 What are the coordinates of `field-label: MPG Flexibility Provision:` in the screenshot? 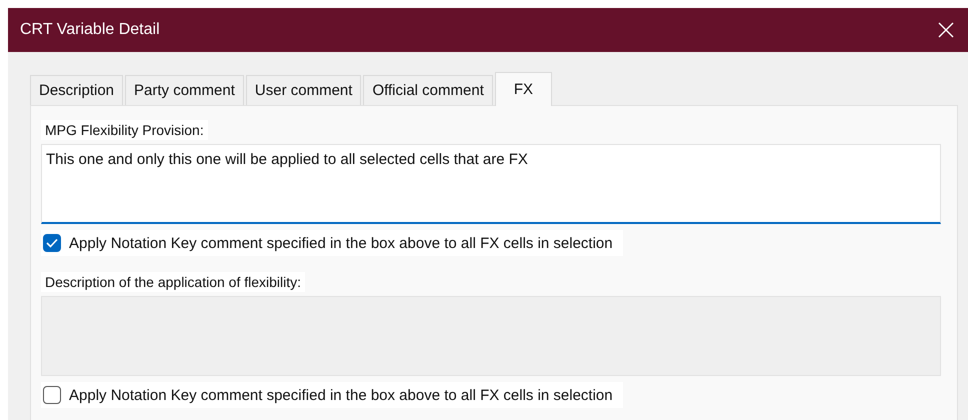 It's located at (124, 130).